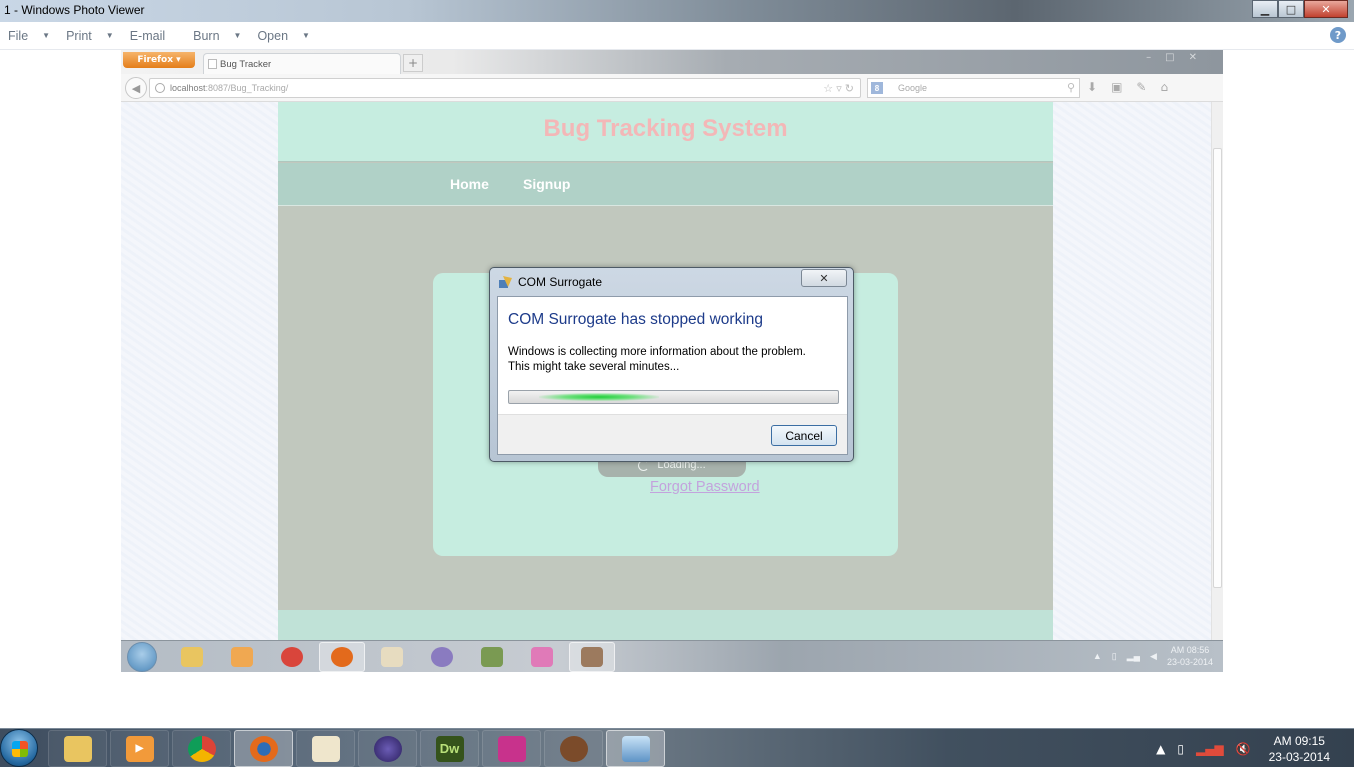  I want to click on photo-viewer-titlebar: 1 - Windows Photo Viewer ▁ □ ✕, so click(677, 11).